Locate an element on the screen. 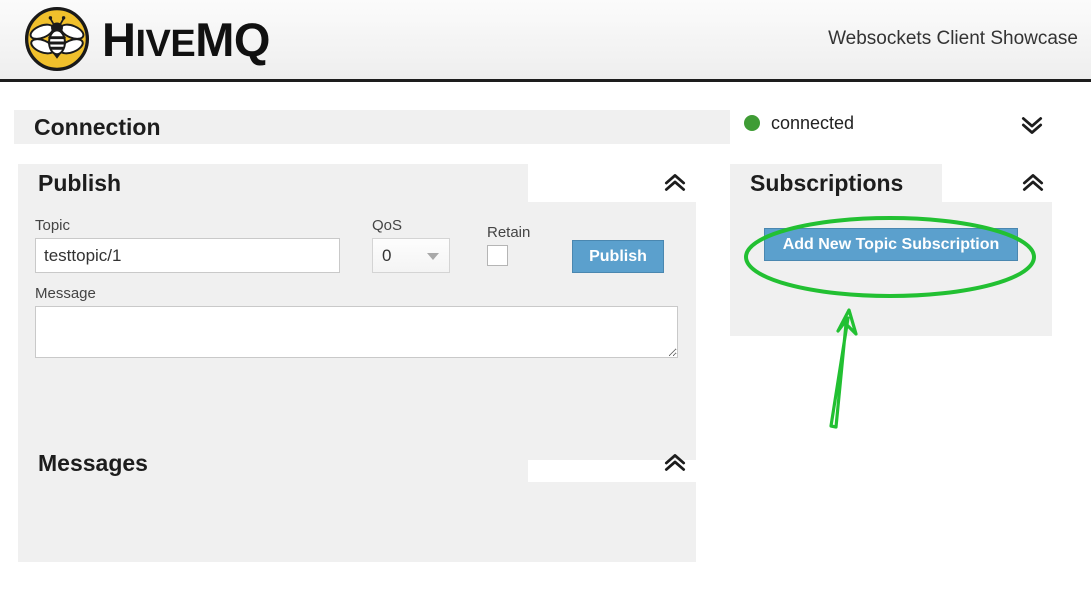  messages-list is located at coordinates (357, 522).